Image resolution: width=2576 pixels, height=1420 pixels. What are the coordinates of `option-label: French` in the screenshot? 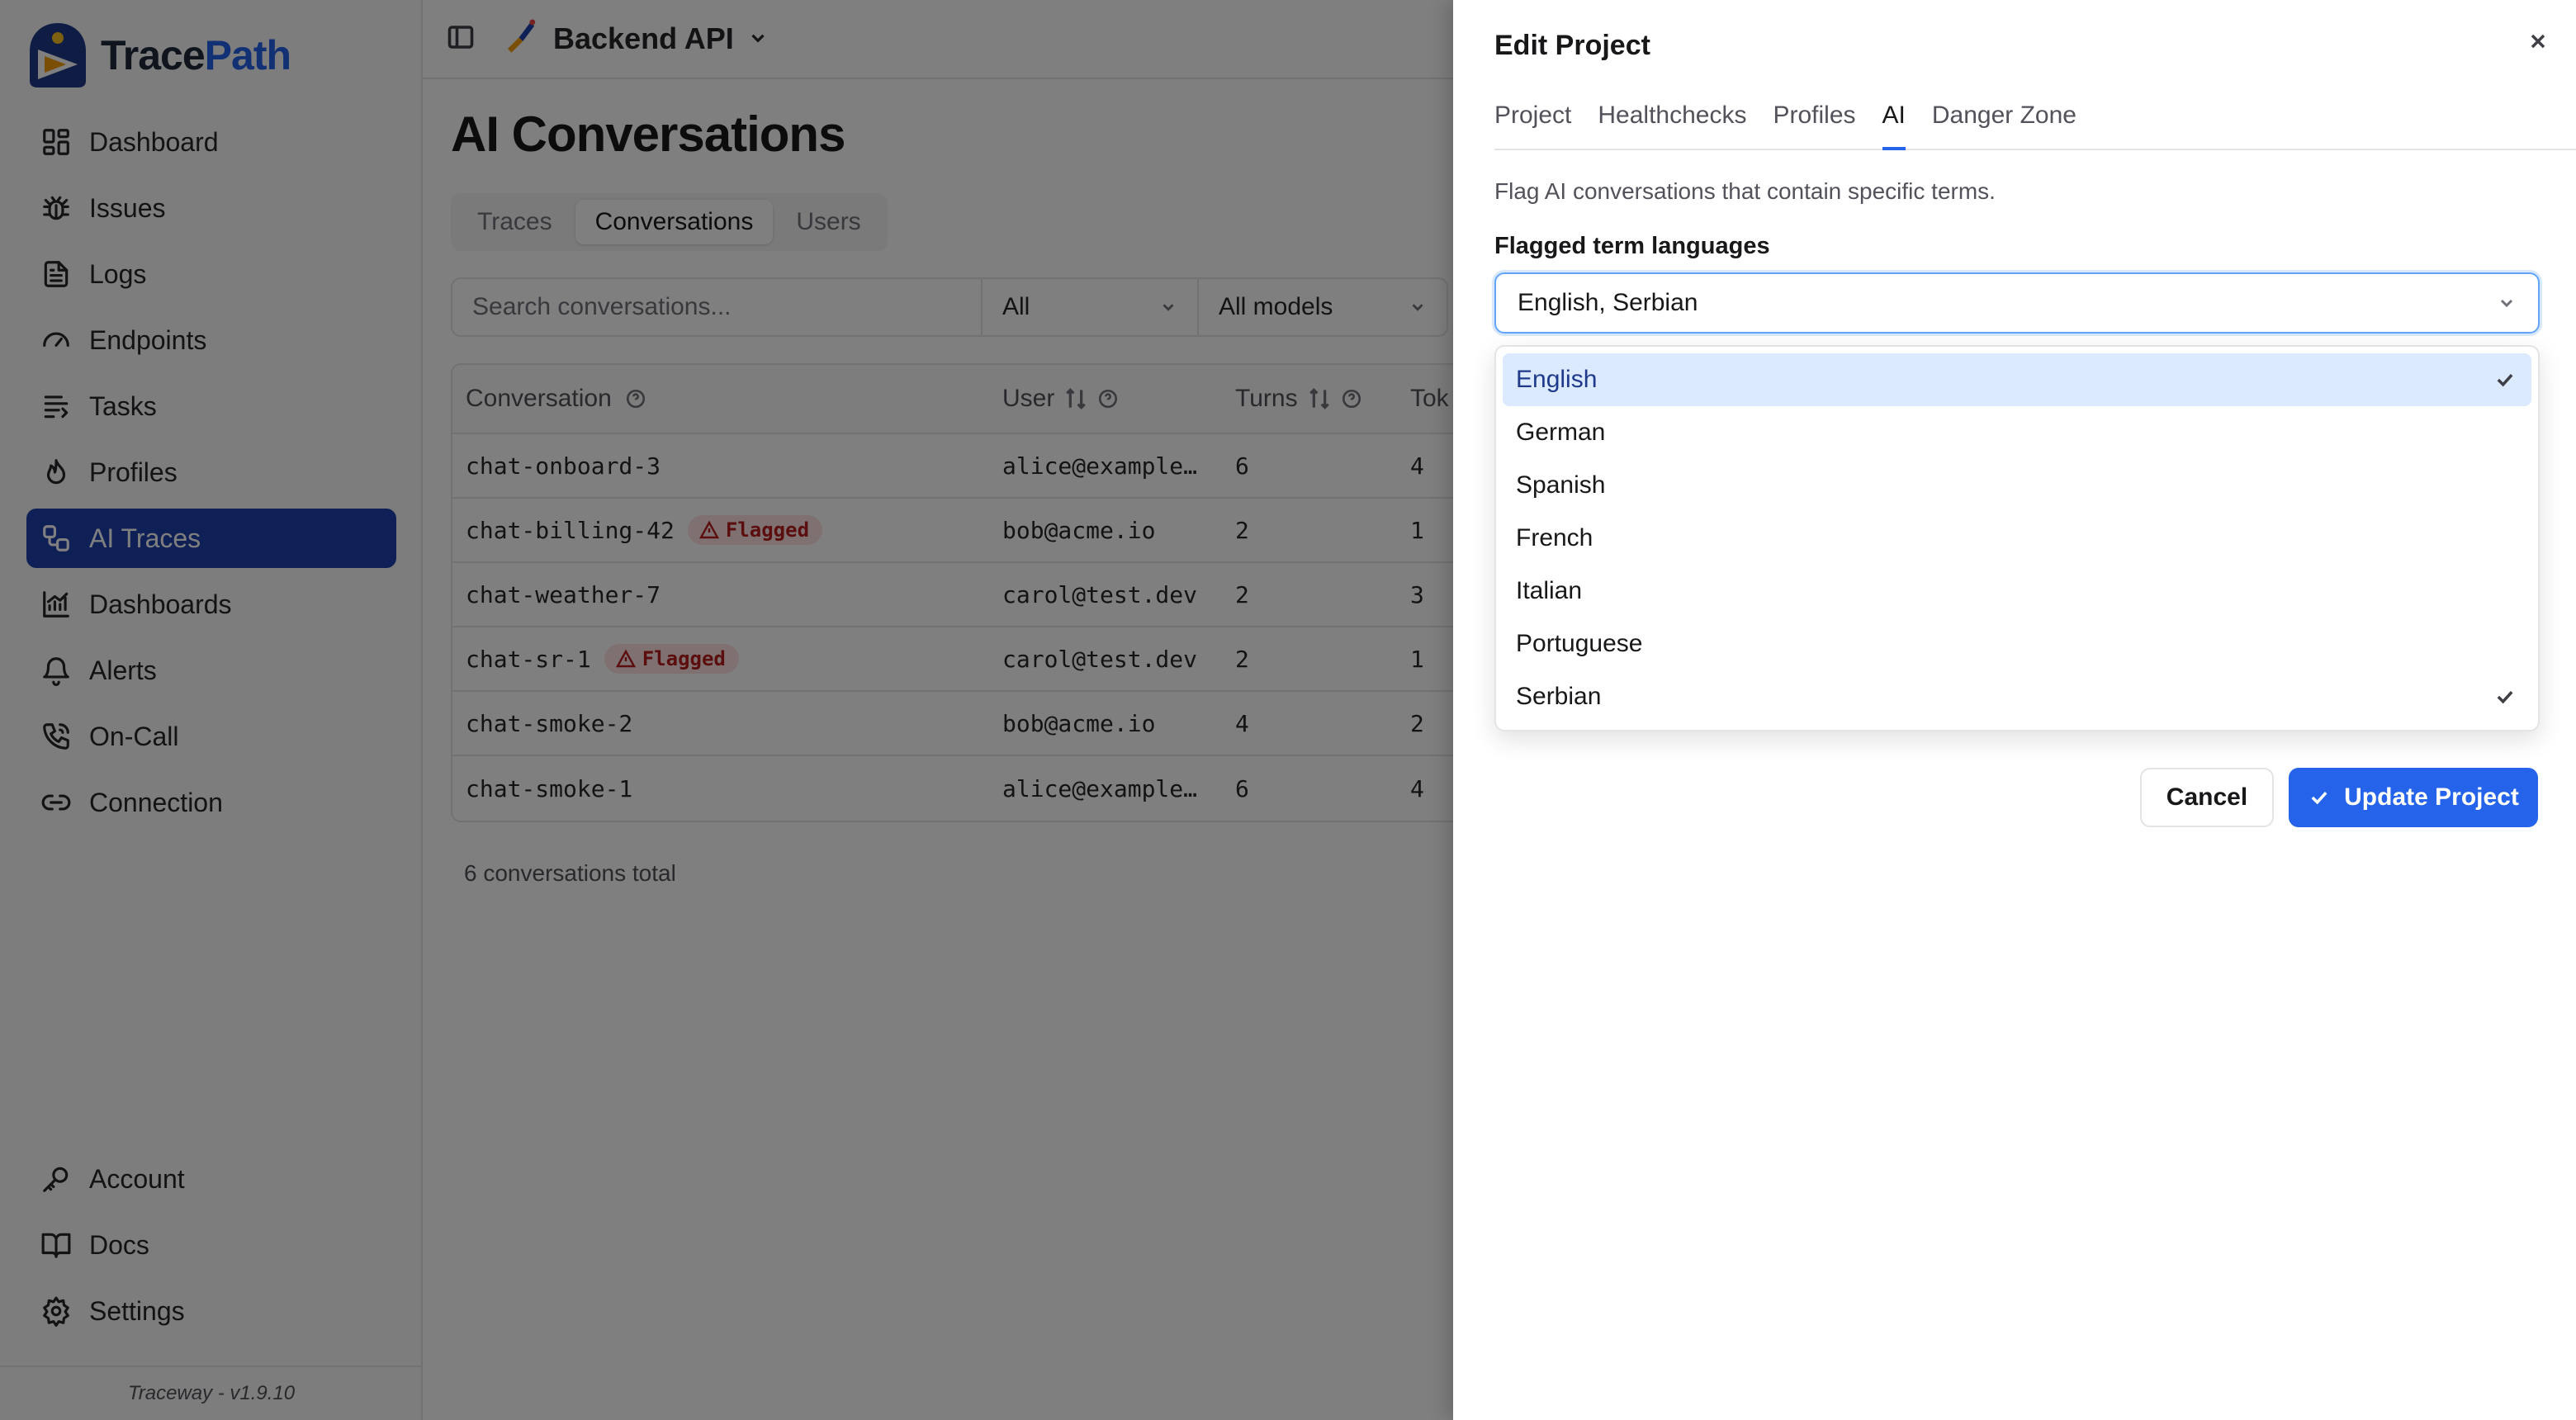 It's located at (1554, 537).